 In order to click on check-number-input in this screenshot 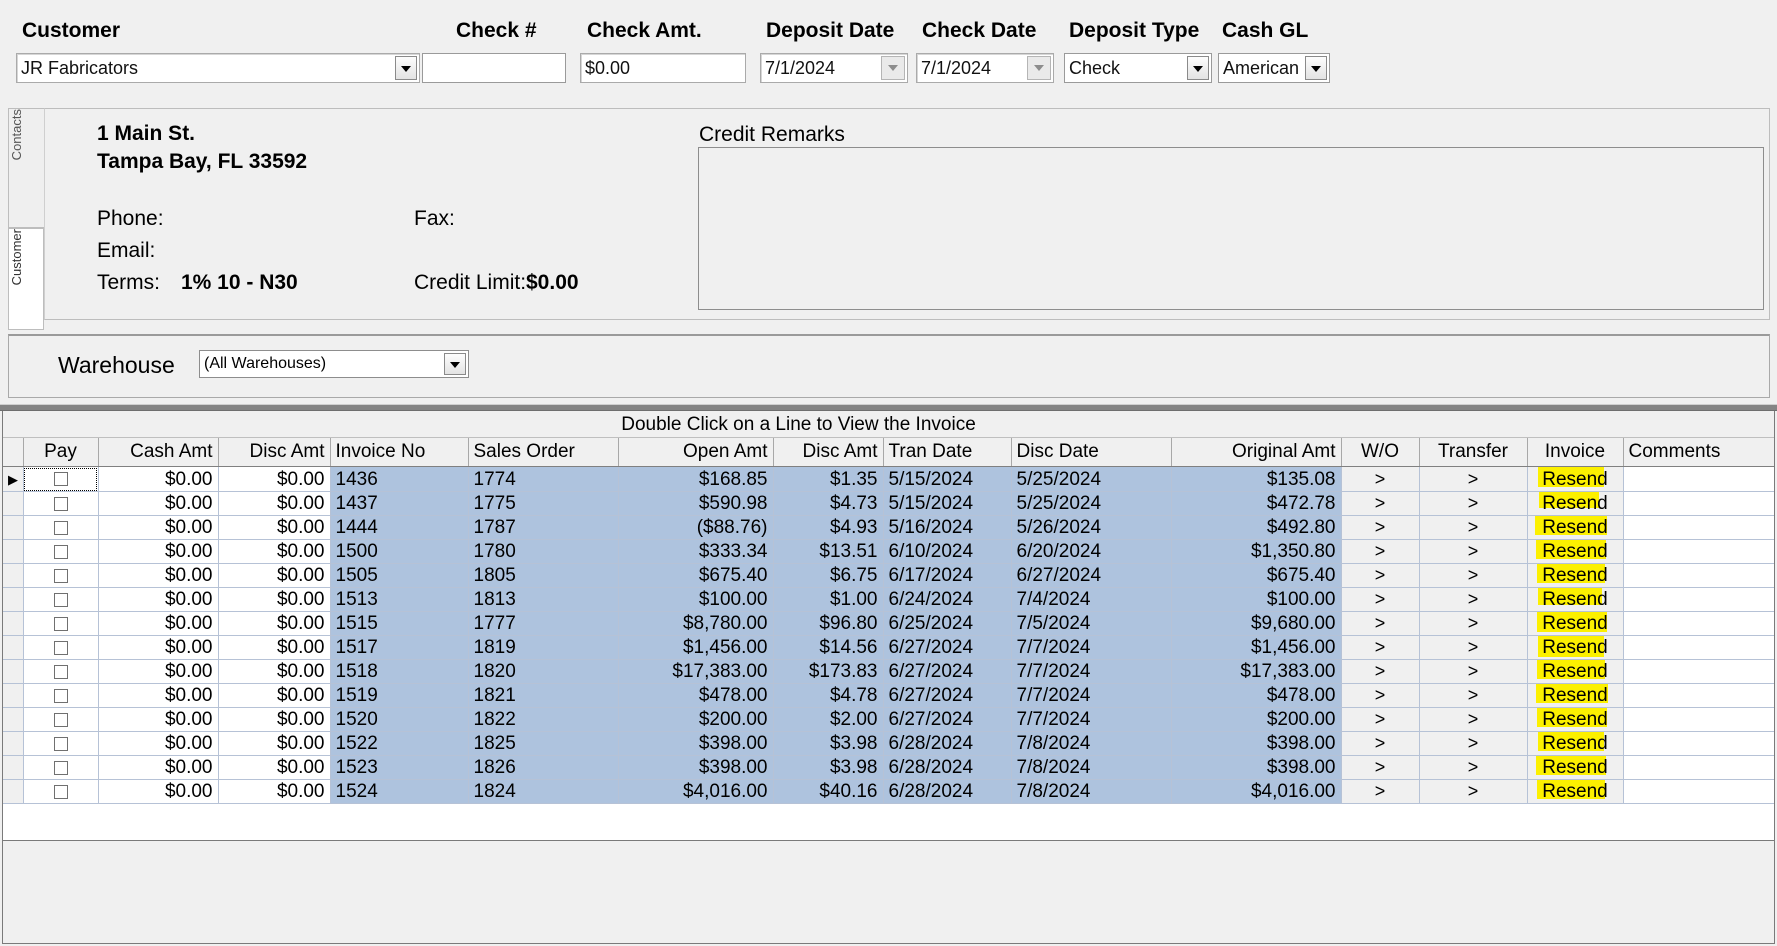, I will do `click(494, 68)`.